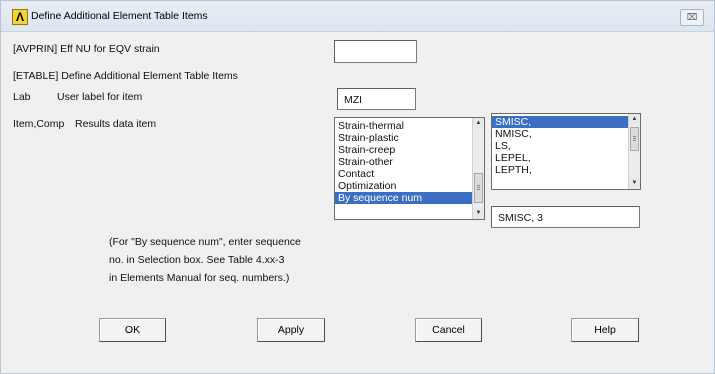  I want to click on cancel-button: Cancel, so click(448, 330).